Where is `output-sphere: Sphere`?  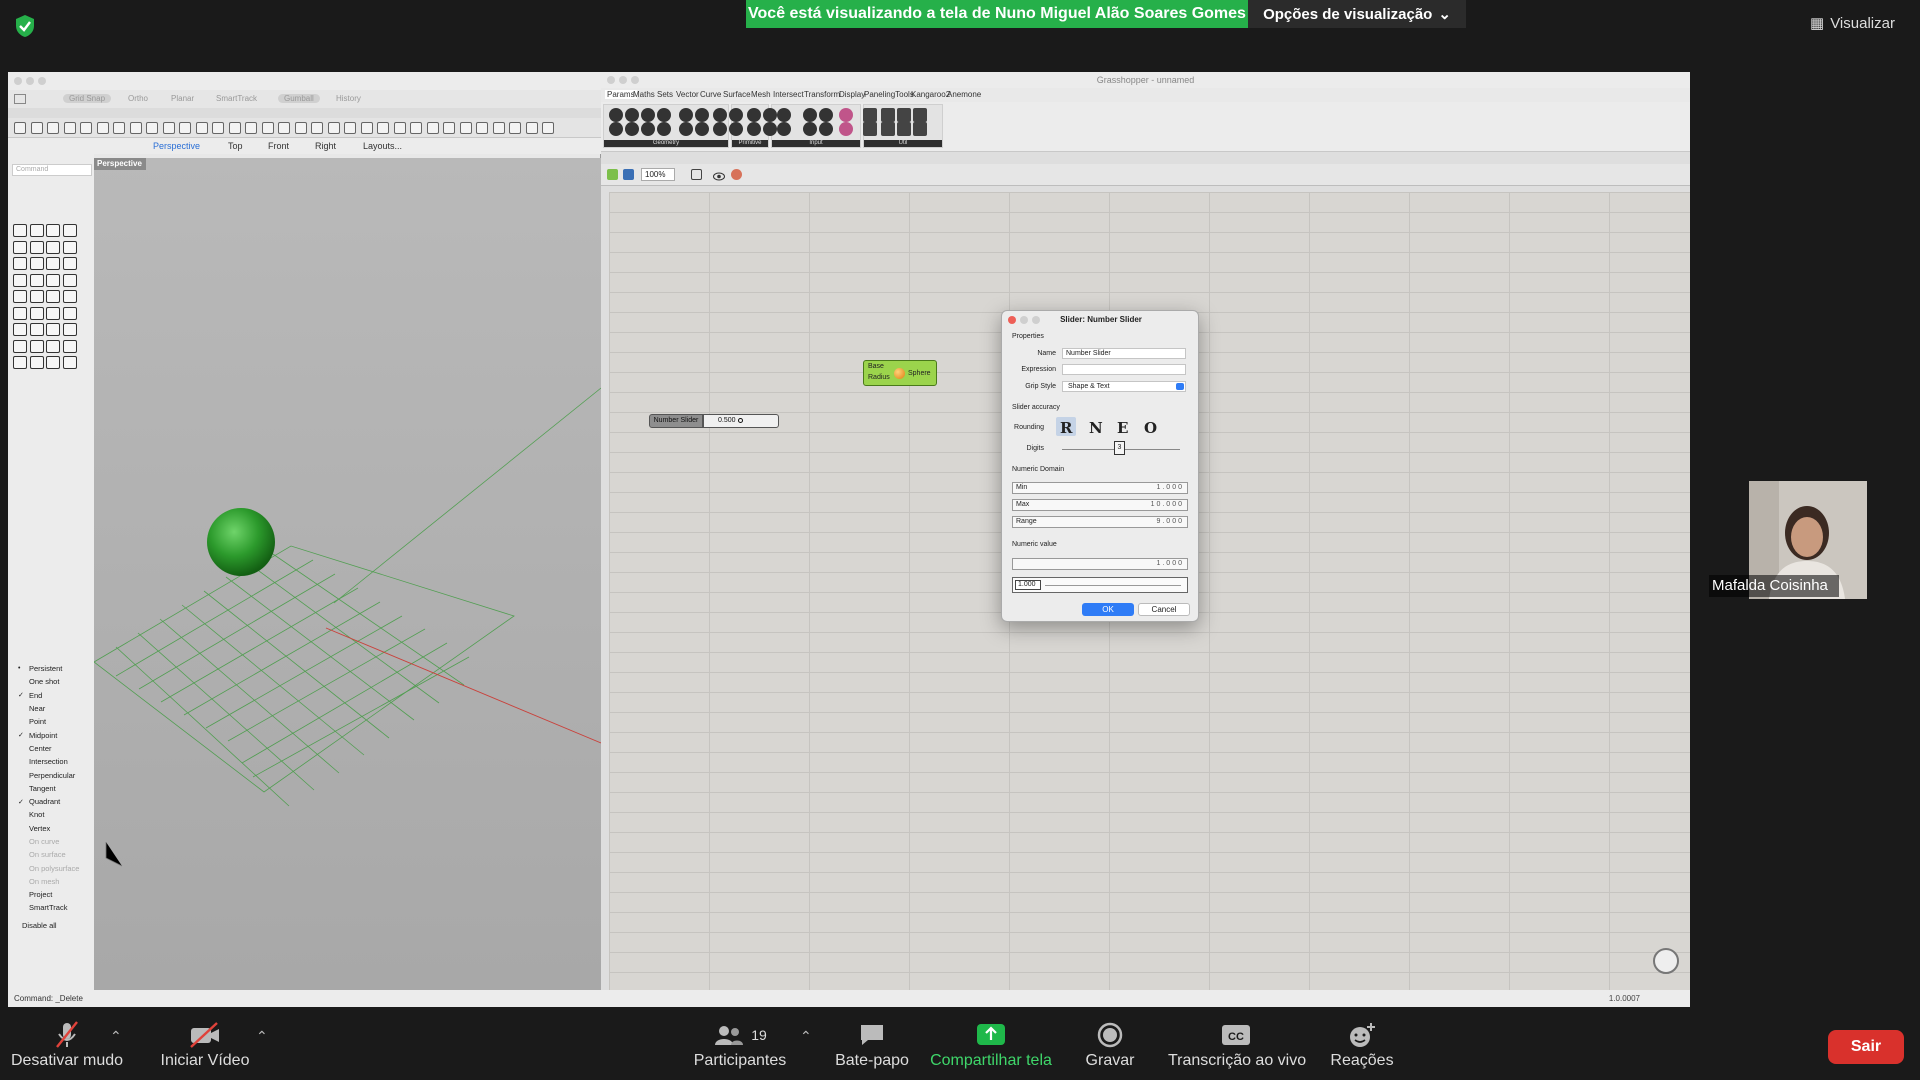
output-sphere: Sphere is located at coordinates (919, 373).